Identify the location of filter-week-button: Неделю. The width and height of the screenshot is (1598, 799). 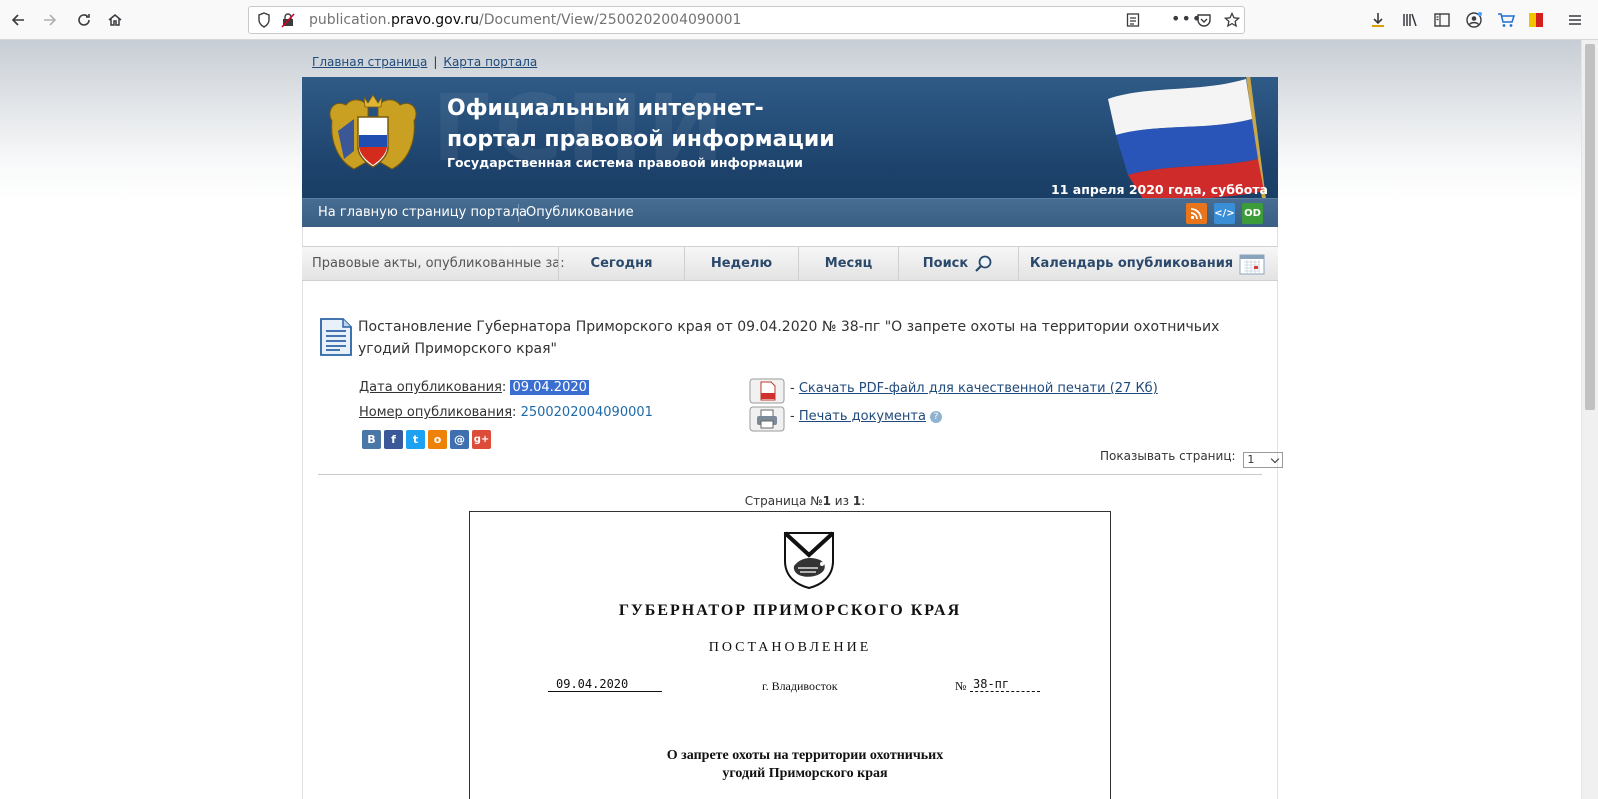
(741, 263).